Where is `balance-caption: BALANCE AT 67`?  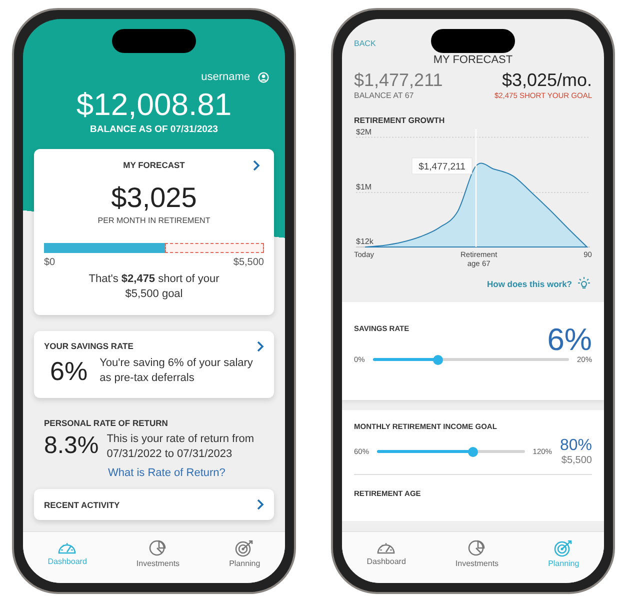 balance-caption: BALANCE AT 67 is located at coordinates (384, 95).